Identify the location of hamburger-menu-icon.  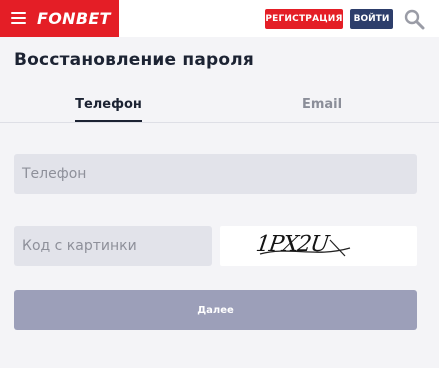
(18, 18).